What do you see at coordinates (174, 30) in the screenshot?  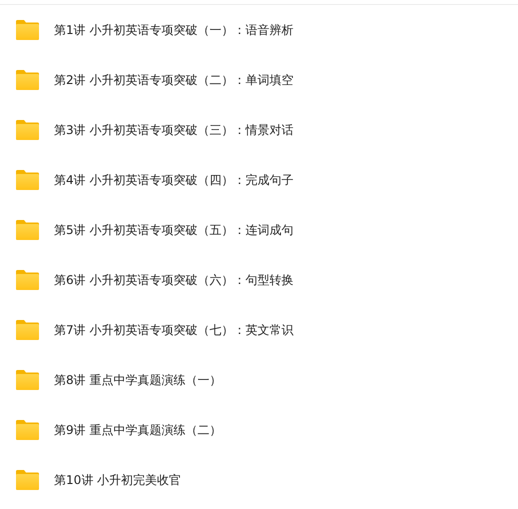 I see `folder-name: 第1讲 小升初英语专项突破（一）：语音辨析` at bounding box center [174, 30].